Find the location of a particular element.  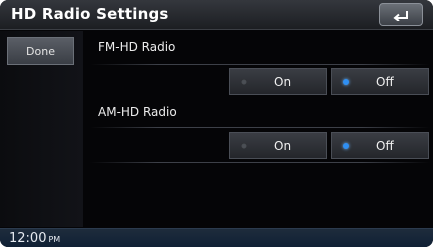

back-arrow-icon is located at coordinates (400, 15).